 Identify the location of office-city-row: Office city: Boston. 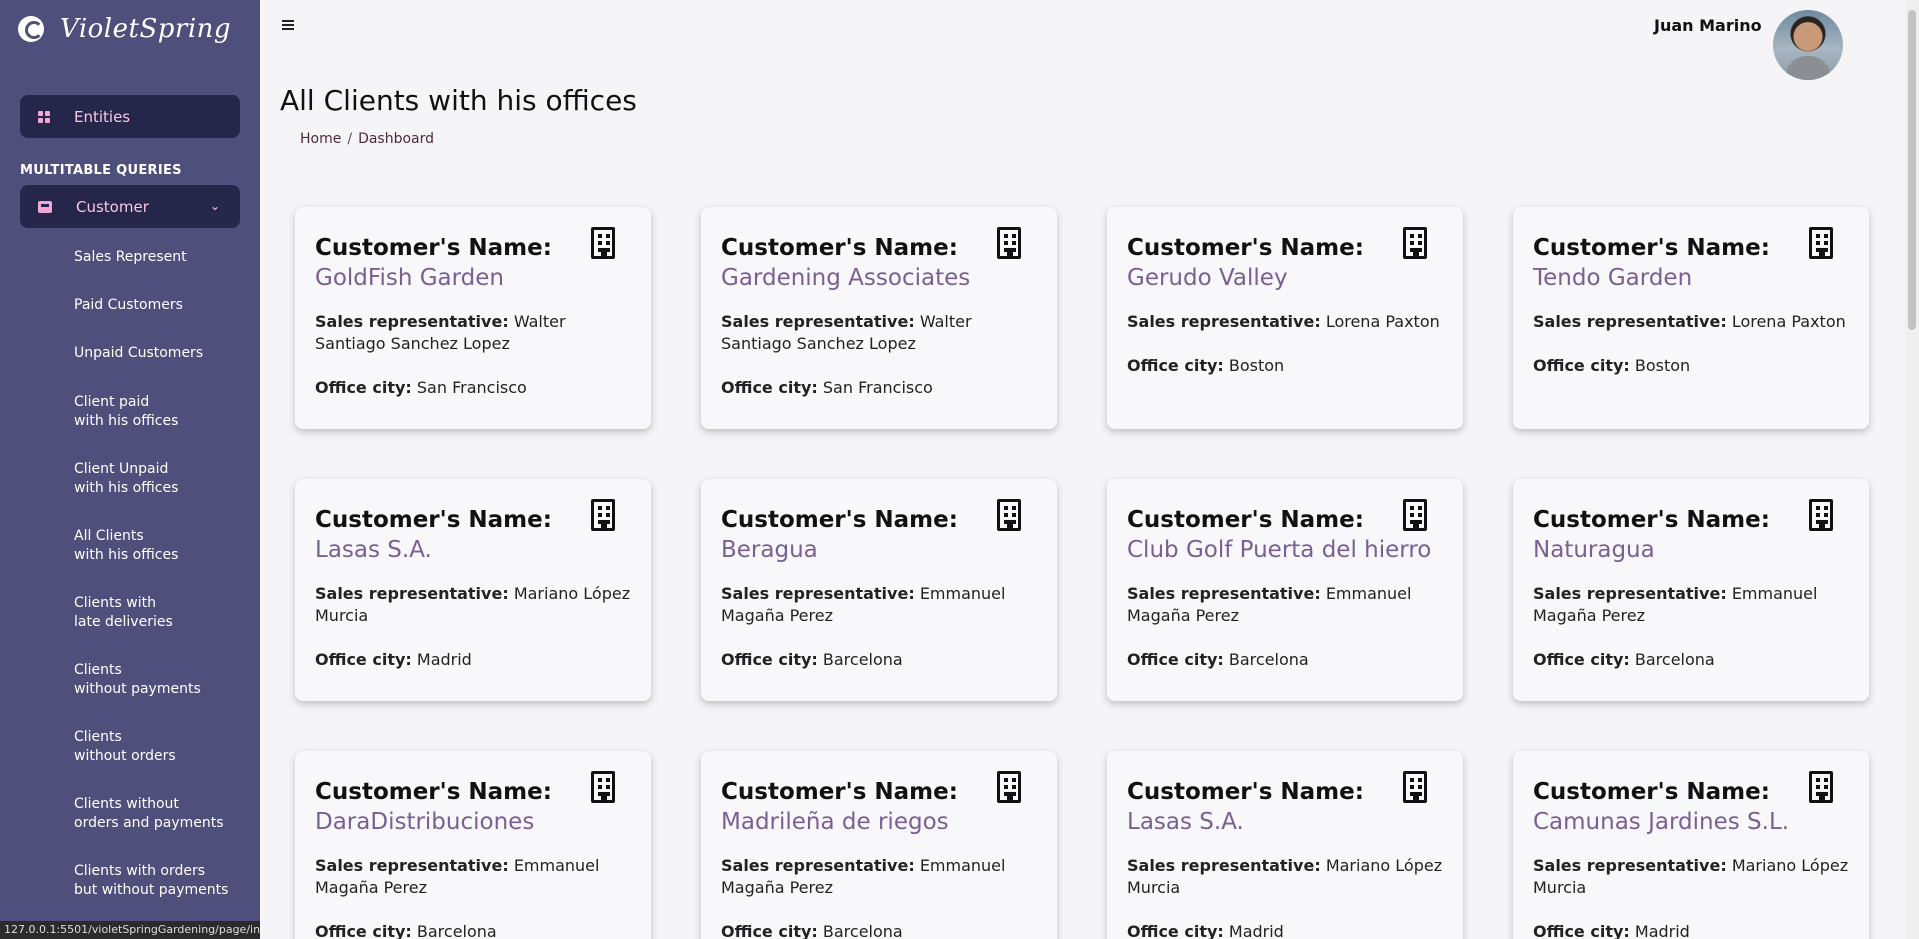
(1691, 366).